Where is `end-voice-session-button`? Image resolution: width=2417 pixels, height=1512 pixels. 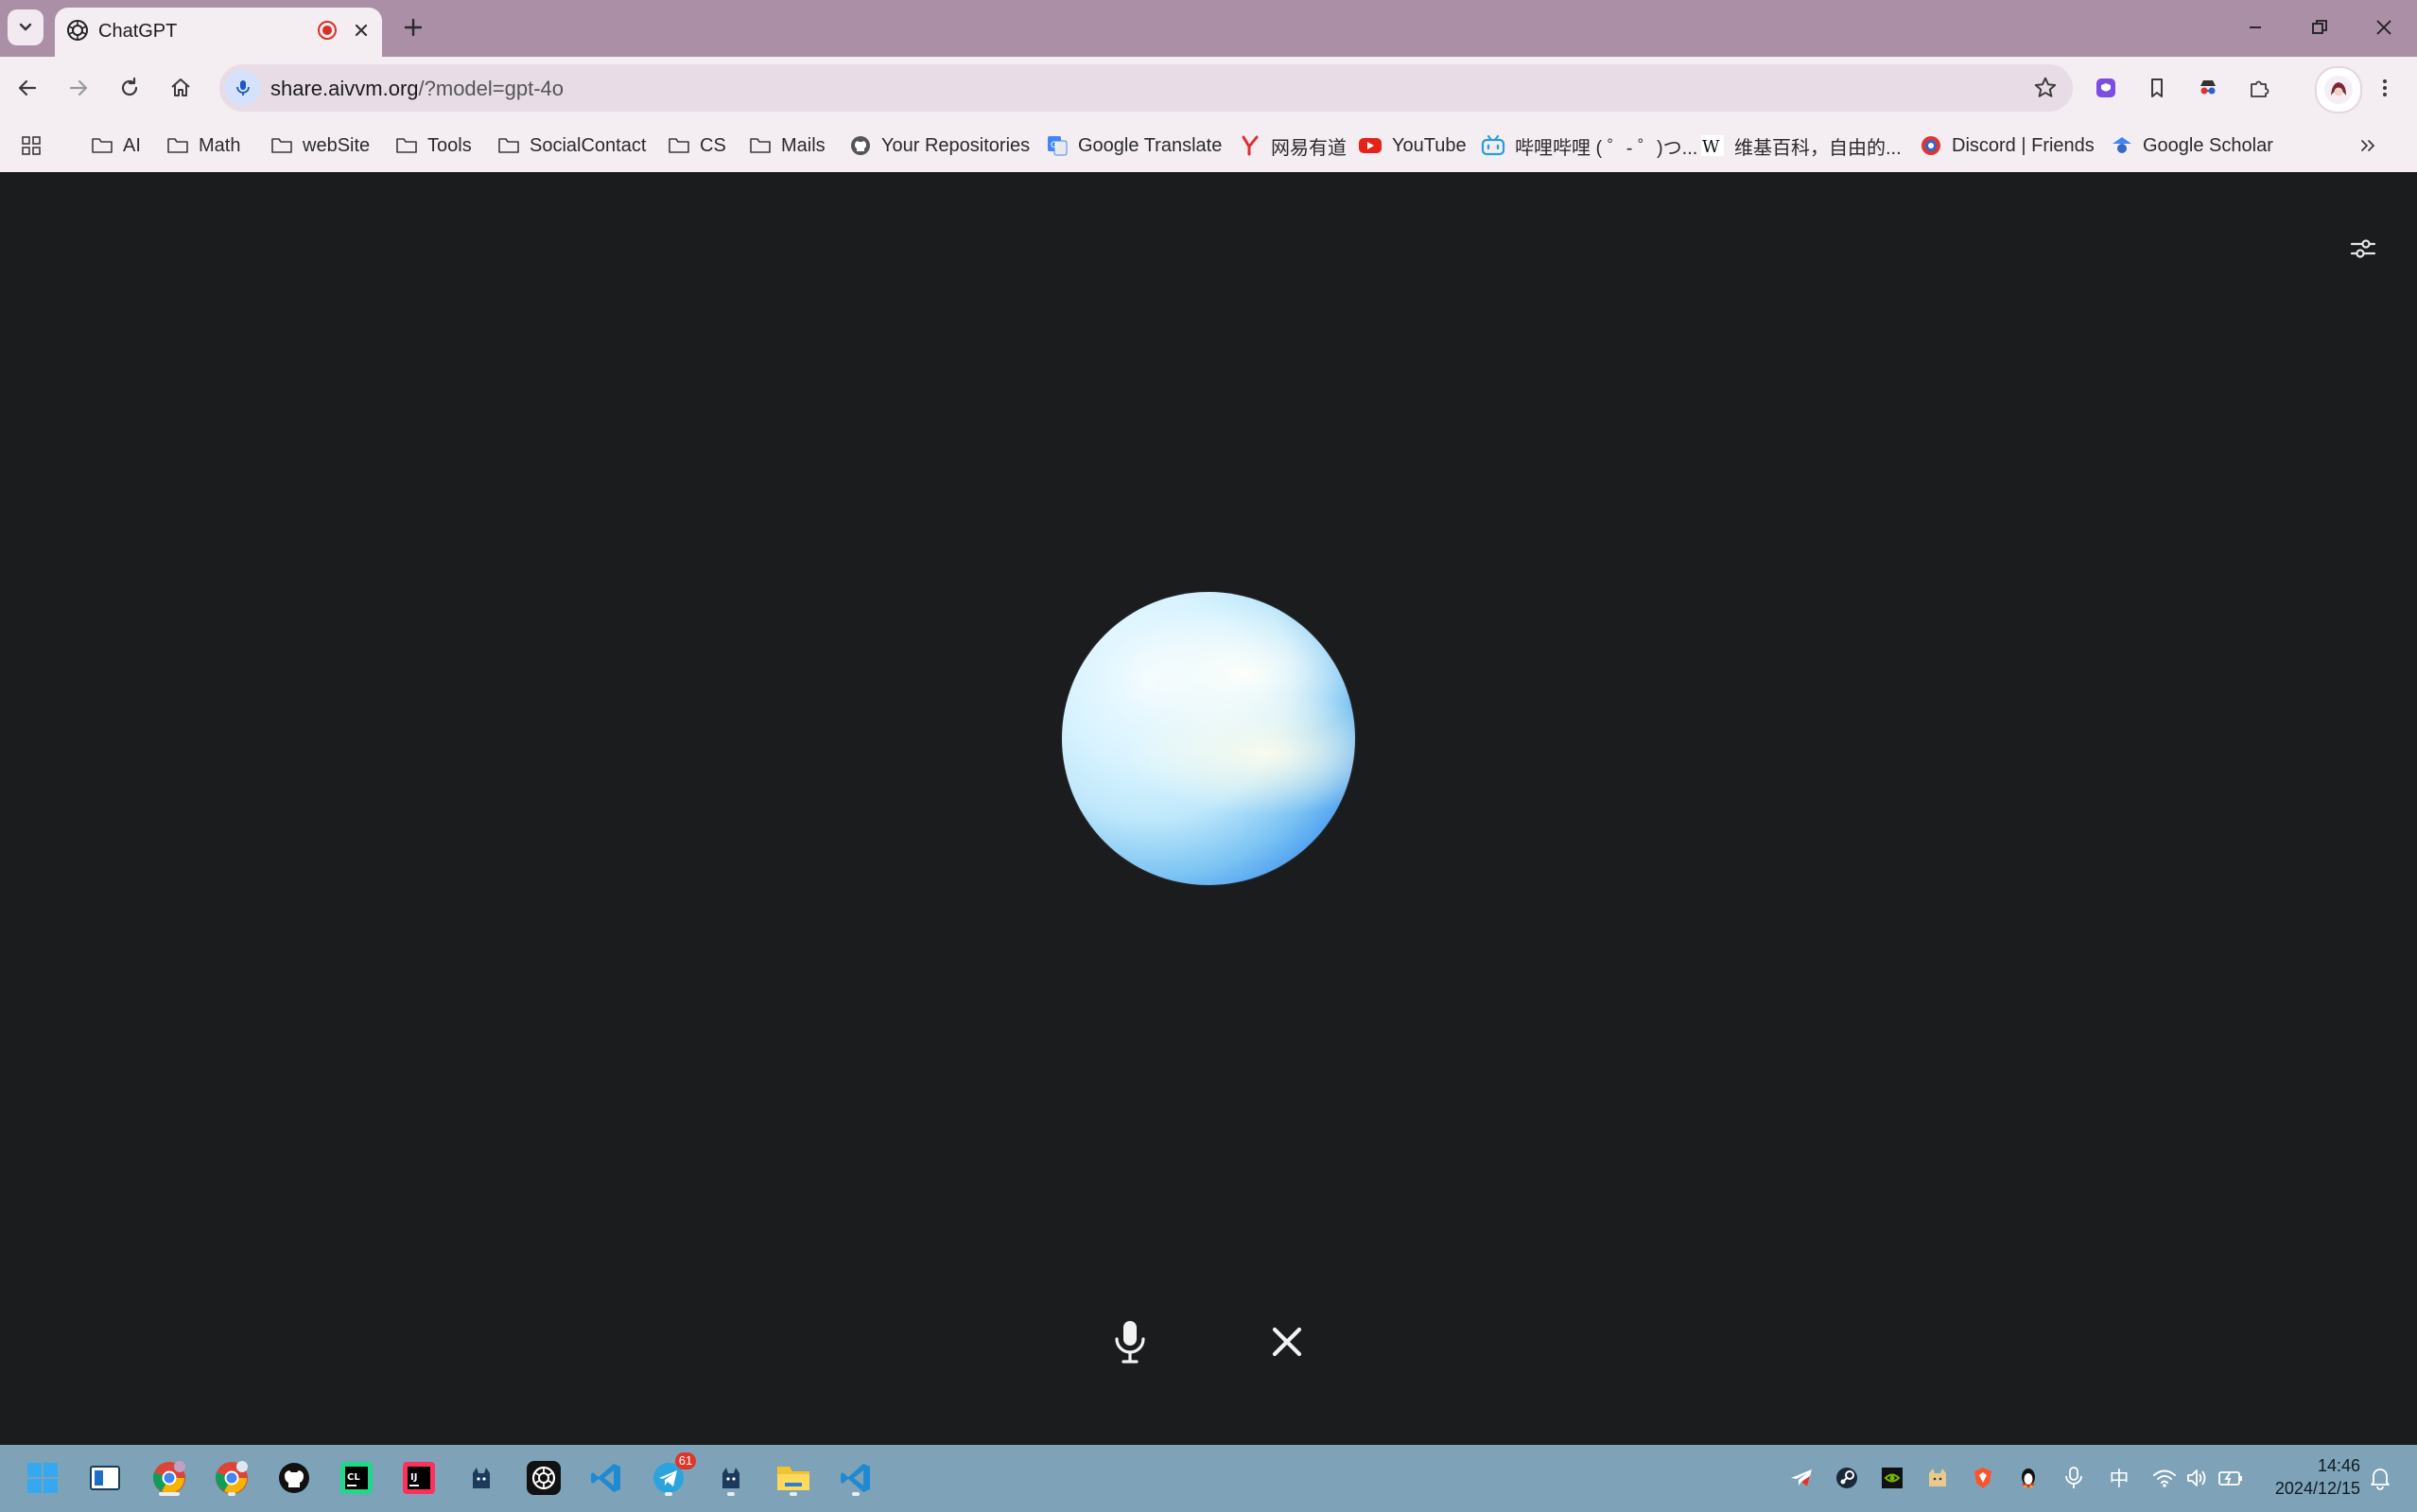 end-voice-session-button is located at coordinates (1287, 1341).